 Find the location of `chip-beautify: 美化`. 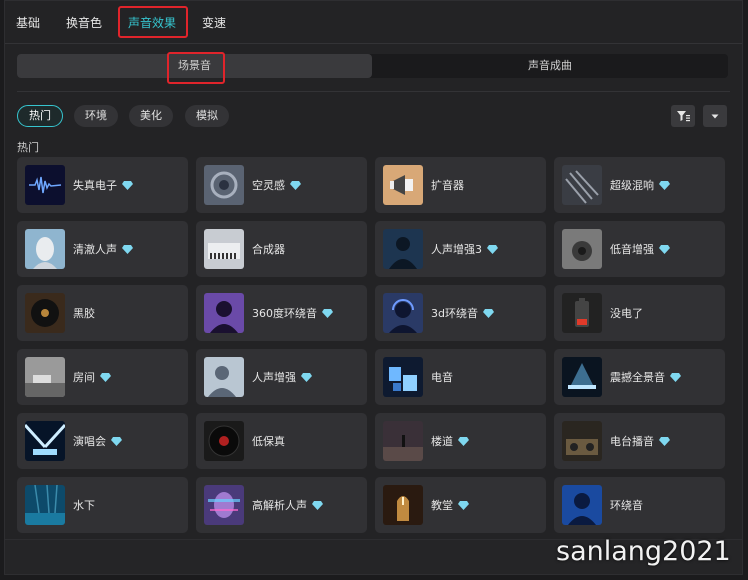

chip-beautify: 美化 is located at coordinates (151, 116).